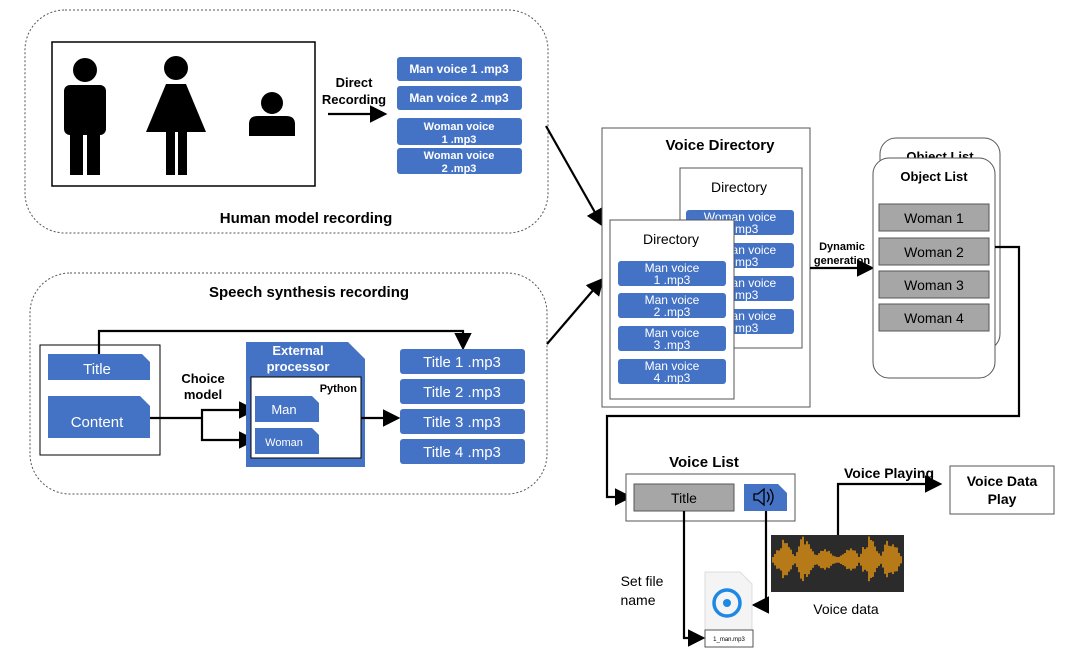  I want to click on file-name-label: 1_man.mp3, so click(729, 640).